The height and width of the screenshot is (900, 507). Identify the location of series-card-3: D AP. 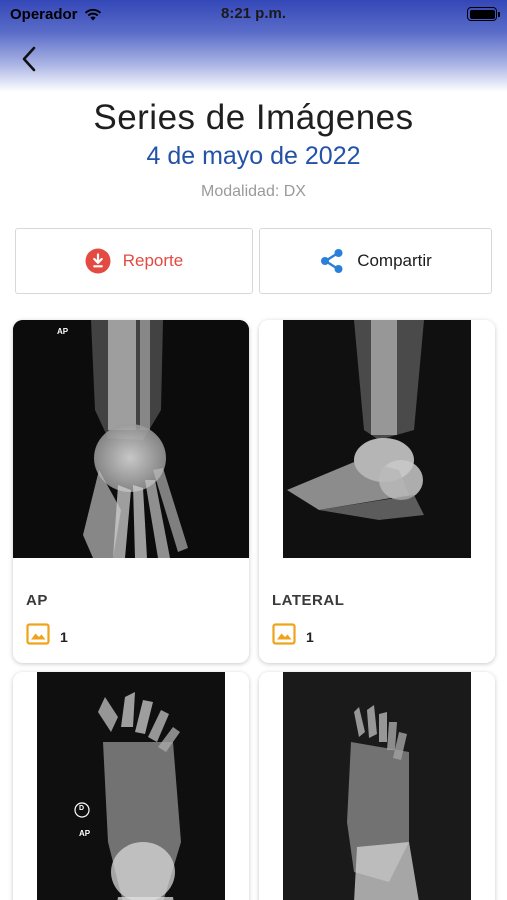
(131, 786).